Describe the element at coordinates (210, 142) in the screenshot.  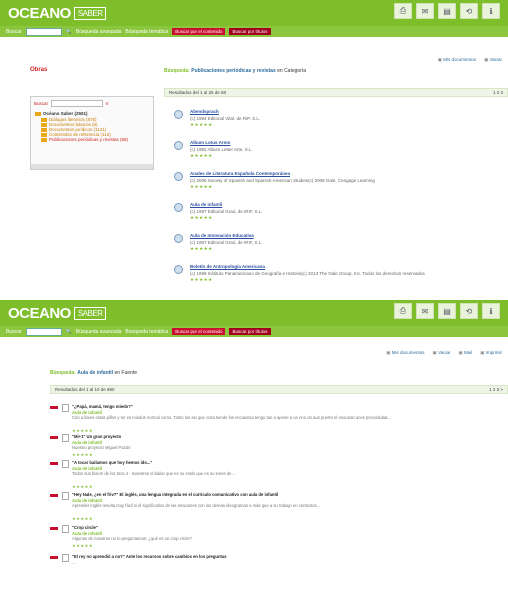
I see `result-title-link: Album Lotus Armo` at that location.